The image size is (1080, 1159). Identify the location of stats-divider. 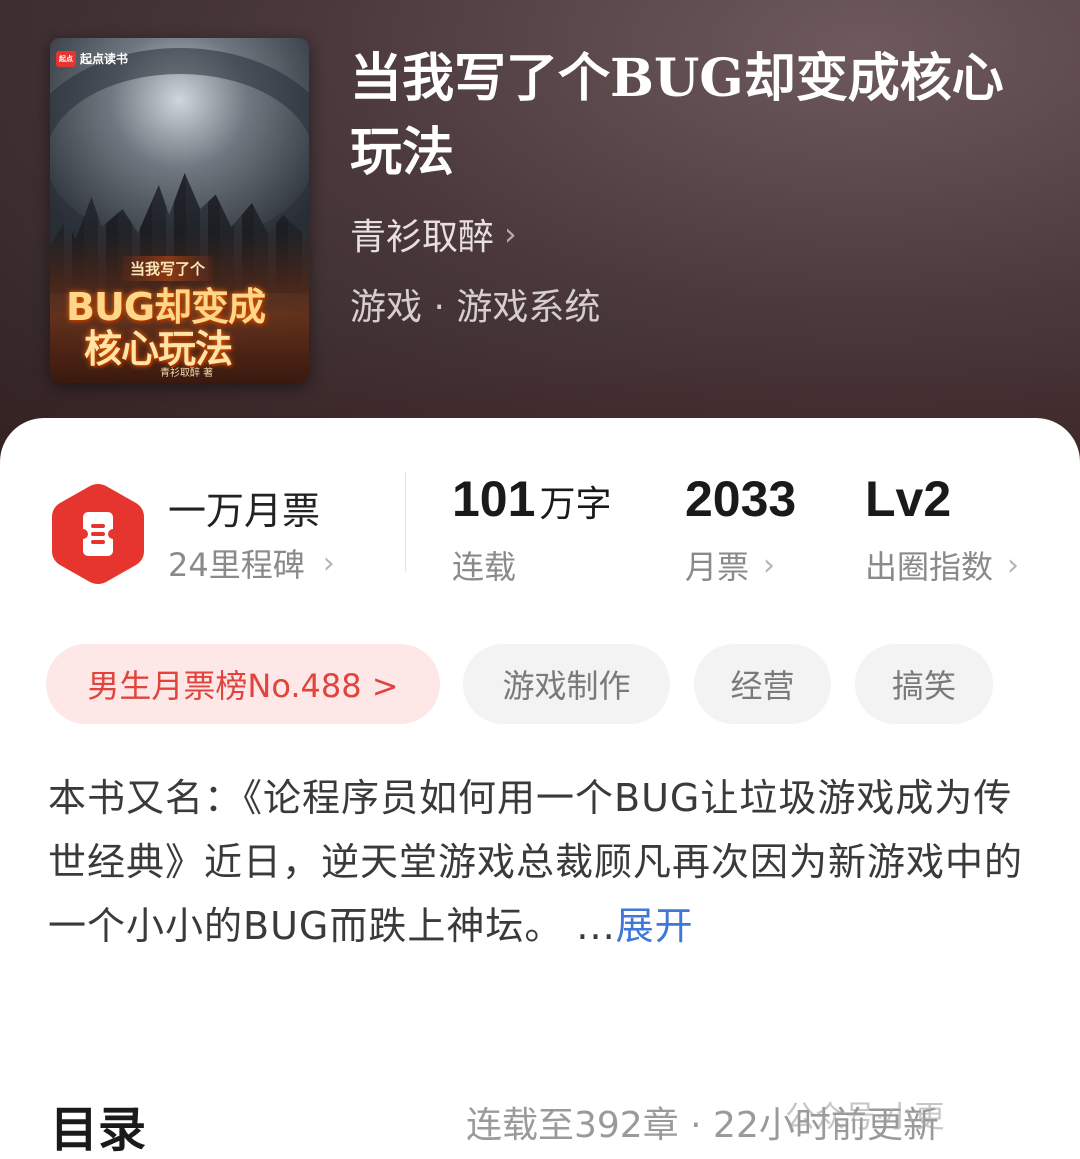
(405, 522).